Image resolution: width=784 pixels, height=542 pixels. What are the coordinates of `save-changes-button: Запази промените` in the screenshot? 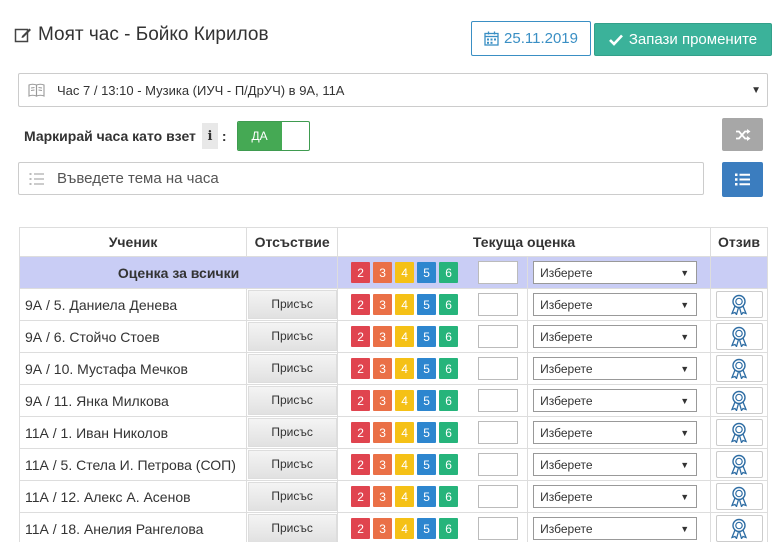 It's located at (683, 39).